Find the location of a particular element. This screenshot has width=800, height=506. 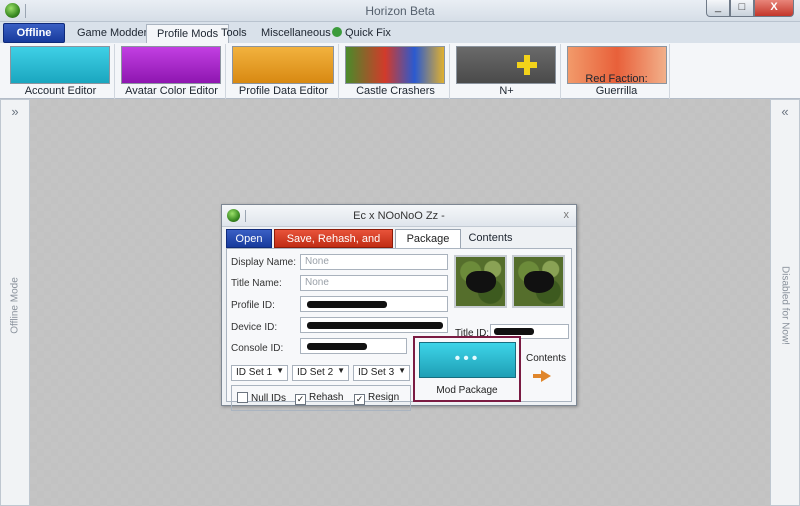

mod-package-box: ••• Mod Package is located at coordinates (467, 369).